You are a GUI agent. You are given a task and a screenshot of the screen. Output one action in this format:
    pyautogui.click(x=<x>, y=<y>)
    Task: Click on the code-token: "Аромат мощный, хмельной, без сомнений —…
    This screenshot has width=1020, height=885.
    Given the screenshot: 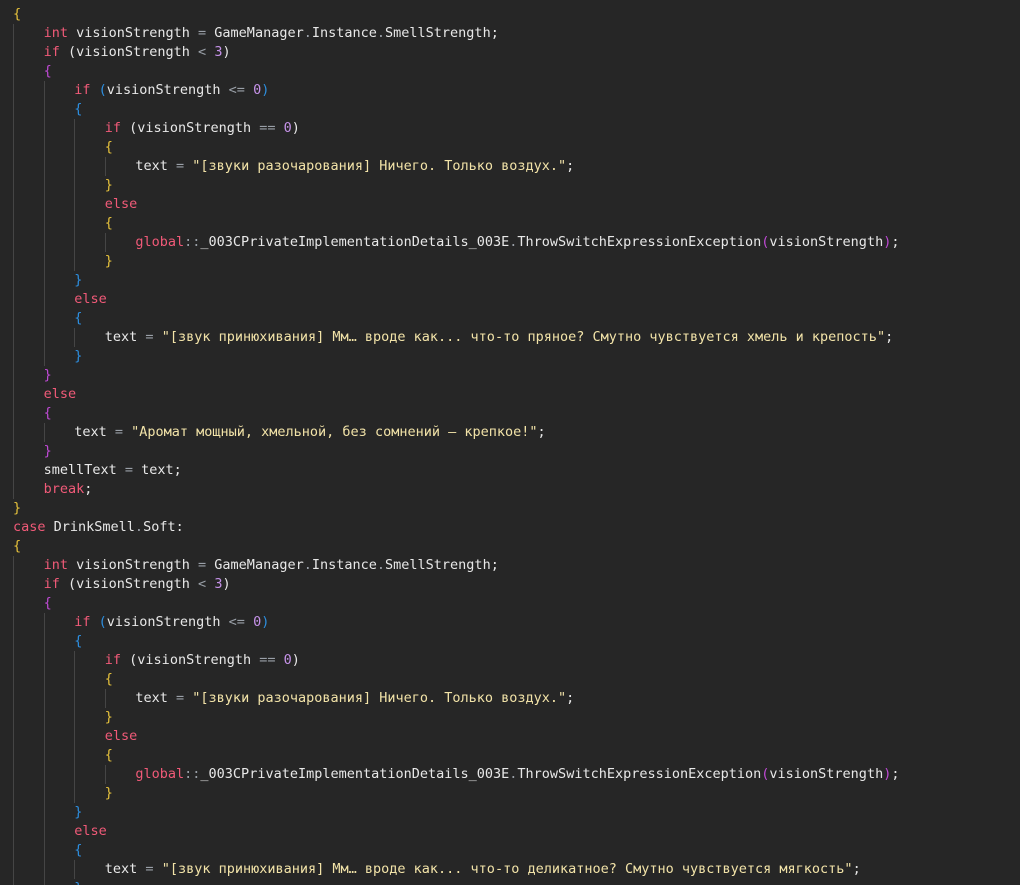 What is the action you would take?
    pyautogui.click(x=334, y=432)
    